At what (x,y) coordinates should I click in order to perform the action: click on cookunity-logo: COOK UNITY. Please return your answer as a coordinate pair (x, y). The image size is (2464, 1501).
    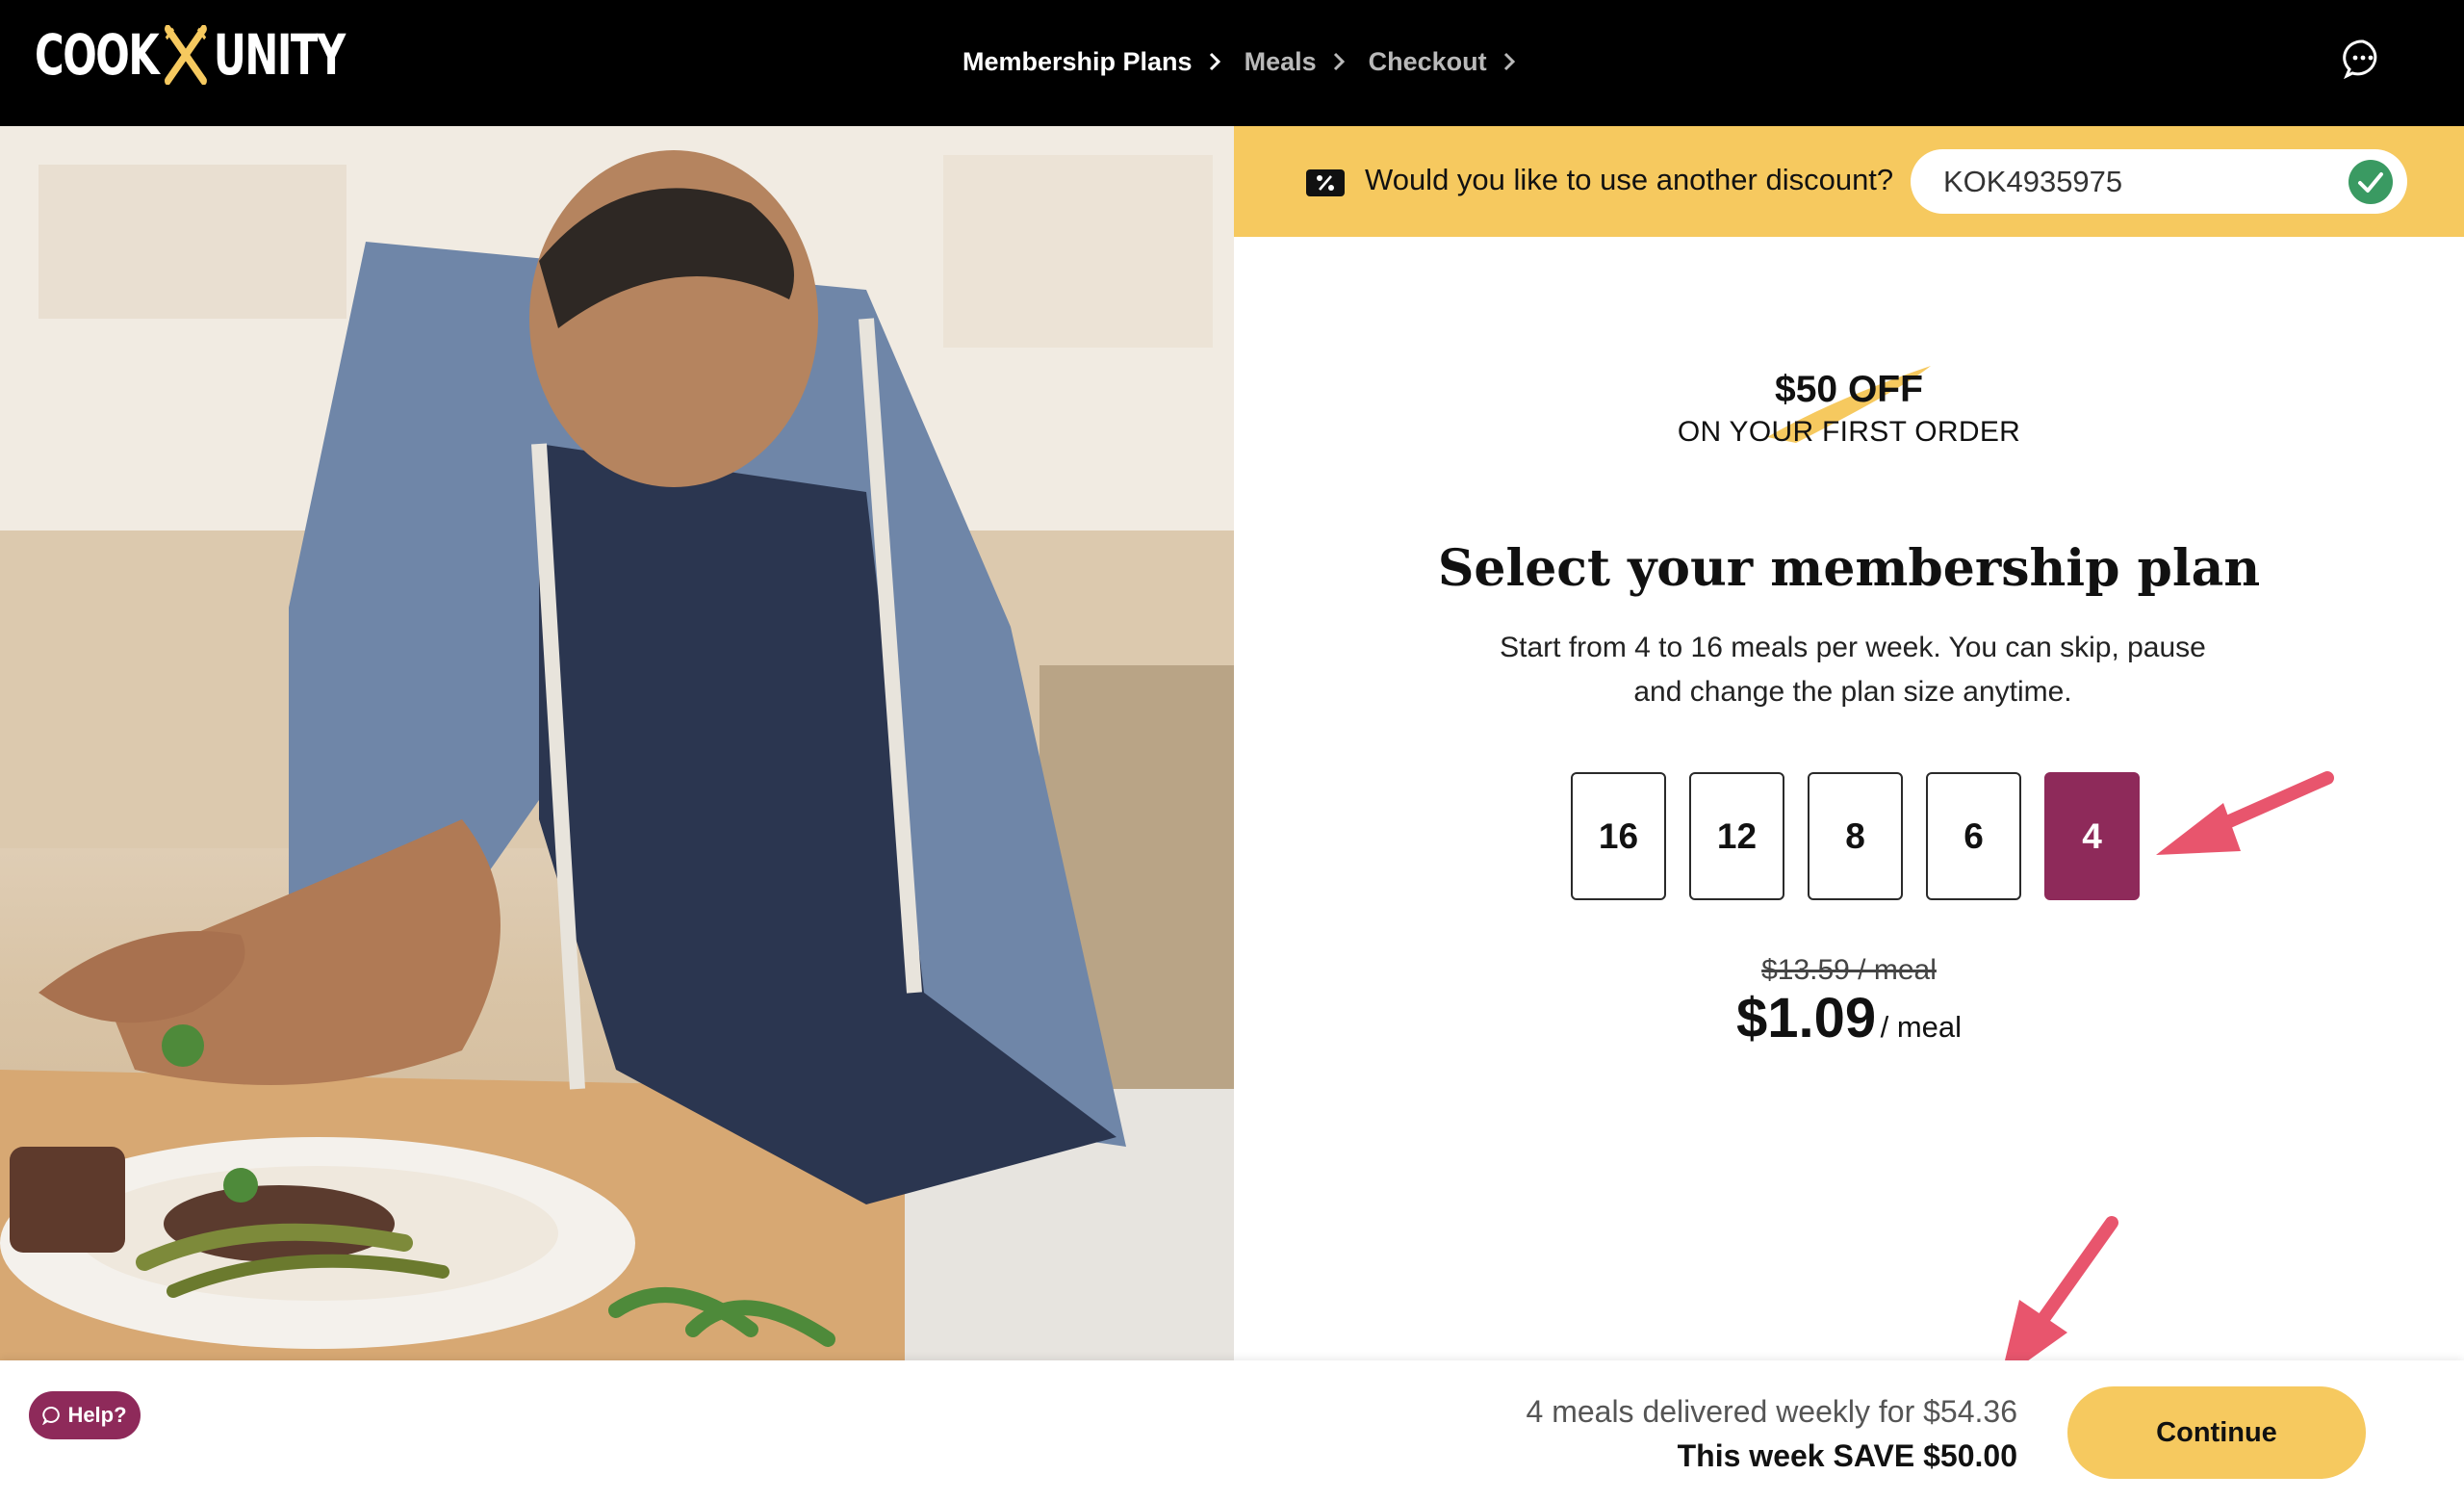
    Looking at the image, I should click on (190, 55).